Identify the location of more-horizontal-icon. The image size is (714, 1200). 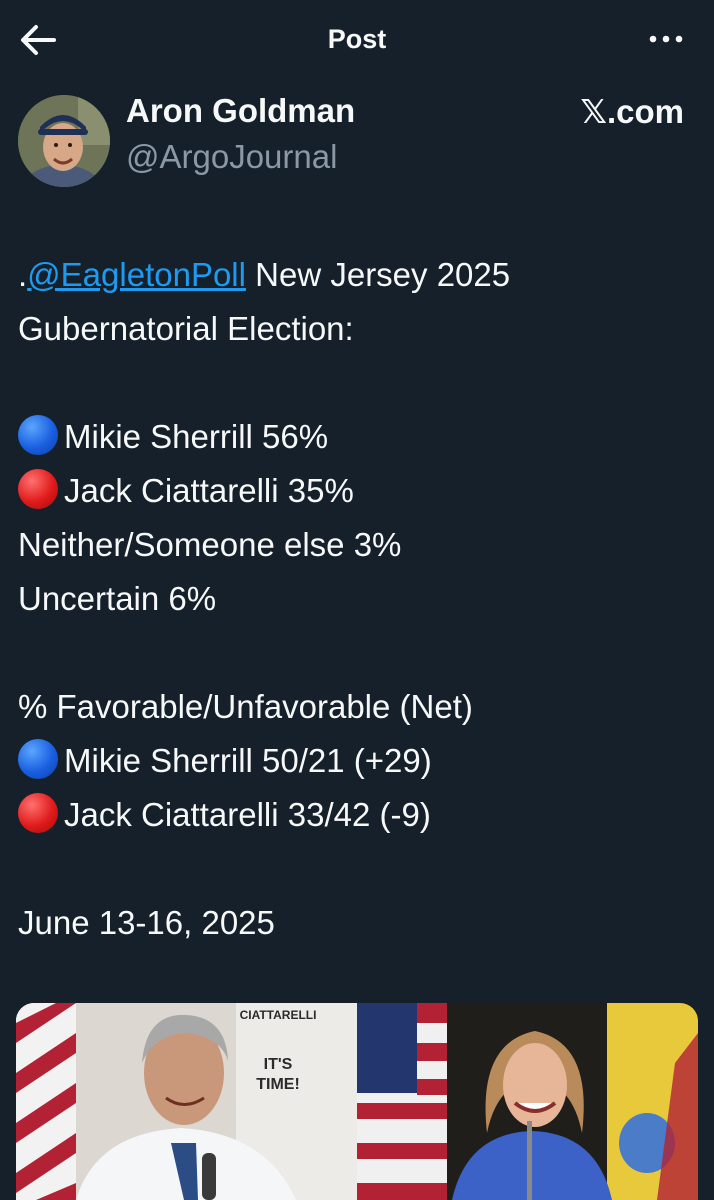
(666, 39).